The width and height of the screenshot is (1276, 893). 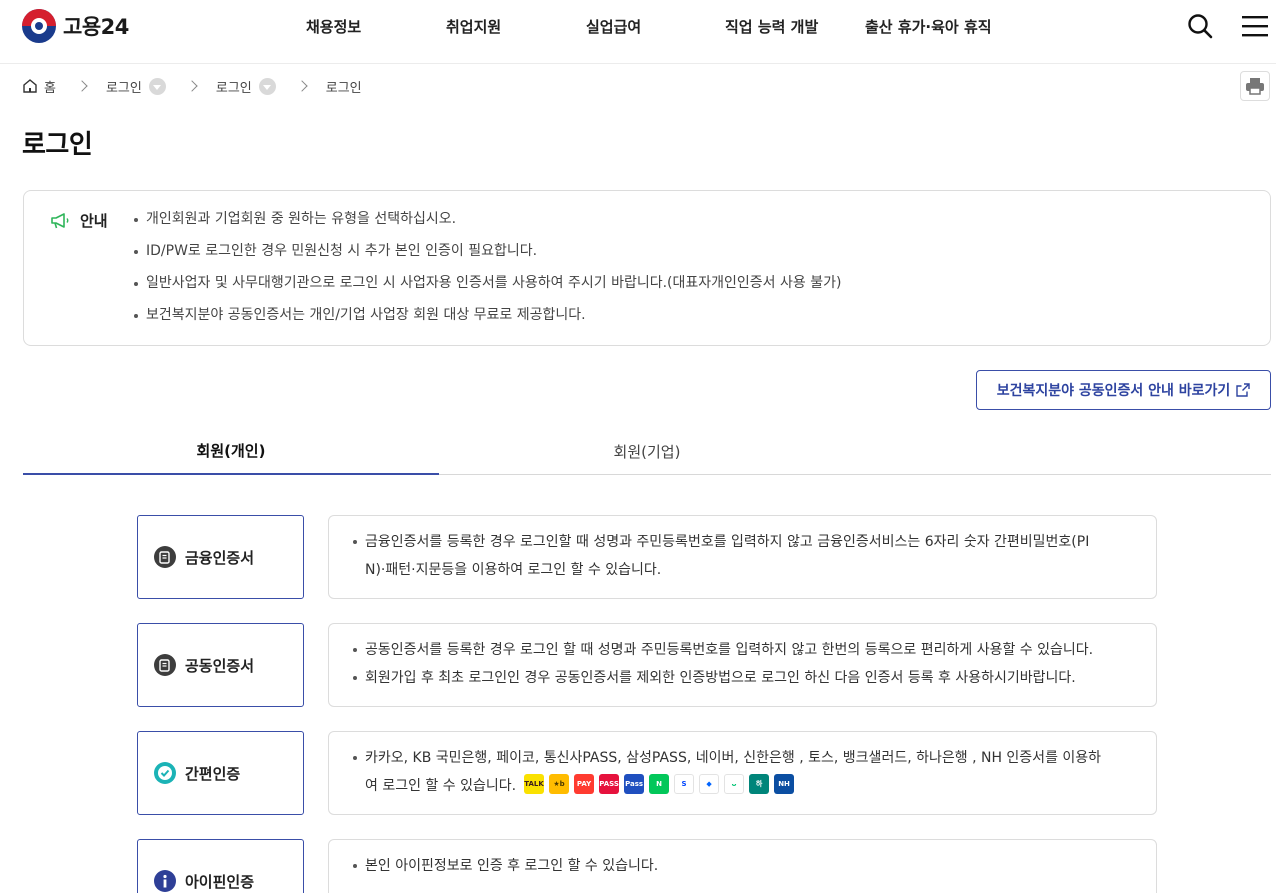 I want to click on menu-icon, so click(x=1255, y=26).